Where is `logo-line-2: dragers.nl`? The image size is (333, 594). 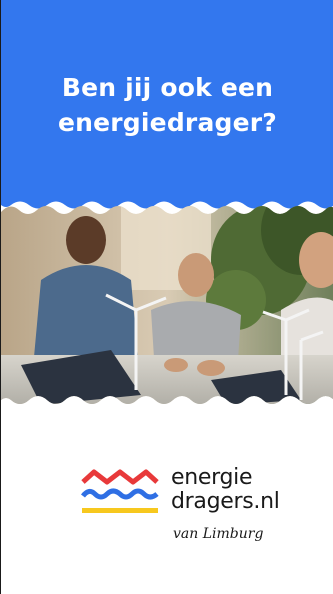 logo-line-2: dragers.nl is located at coordinates (225, 501).